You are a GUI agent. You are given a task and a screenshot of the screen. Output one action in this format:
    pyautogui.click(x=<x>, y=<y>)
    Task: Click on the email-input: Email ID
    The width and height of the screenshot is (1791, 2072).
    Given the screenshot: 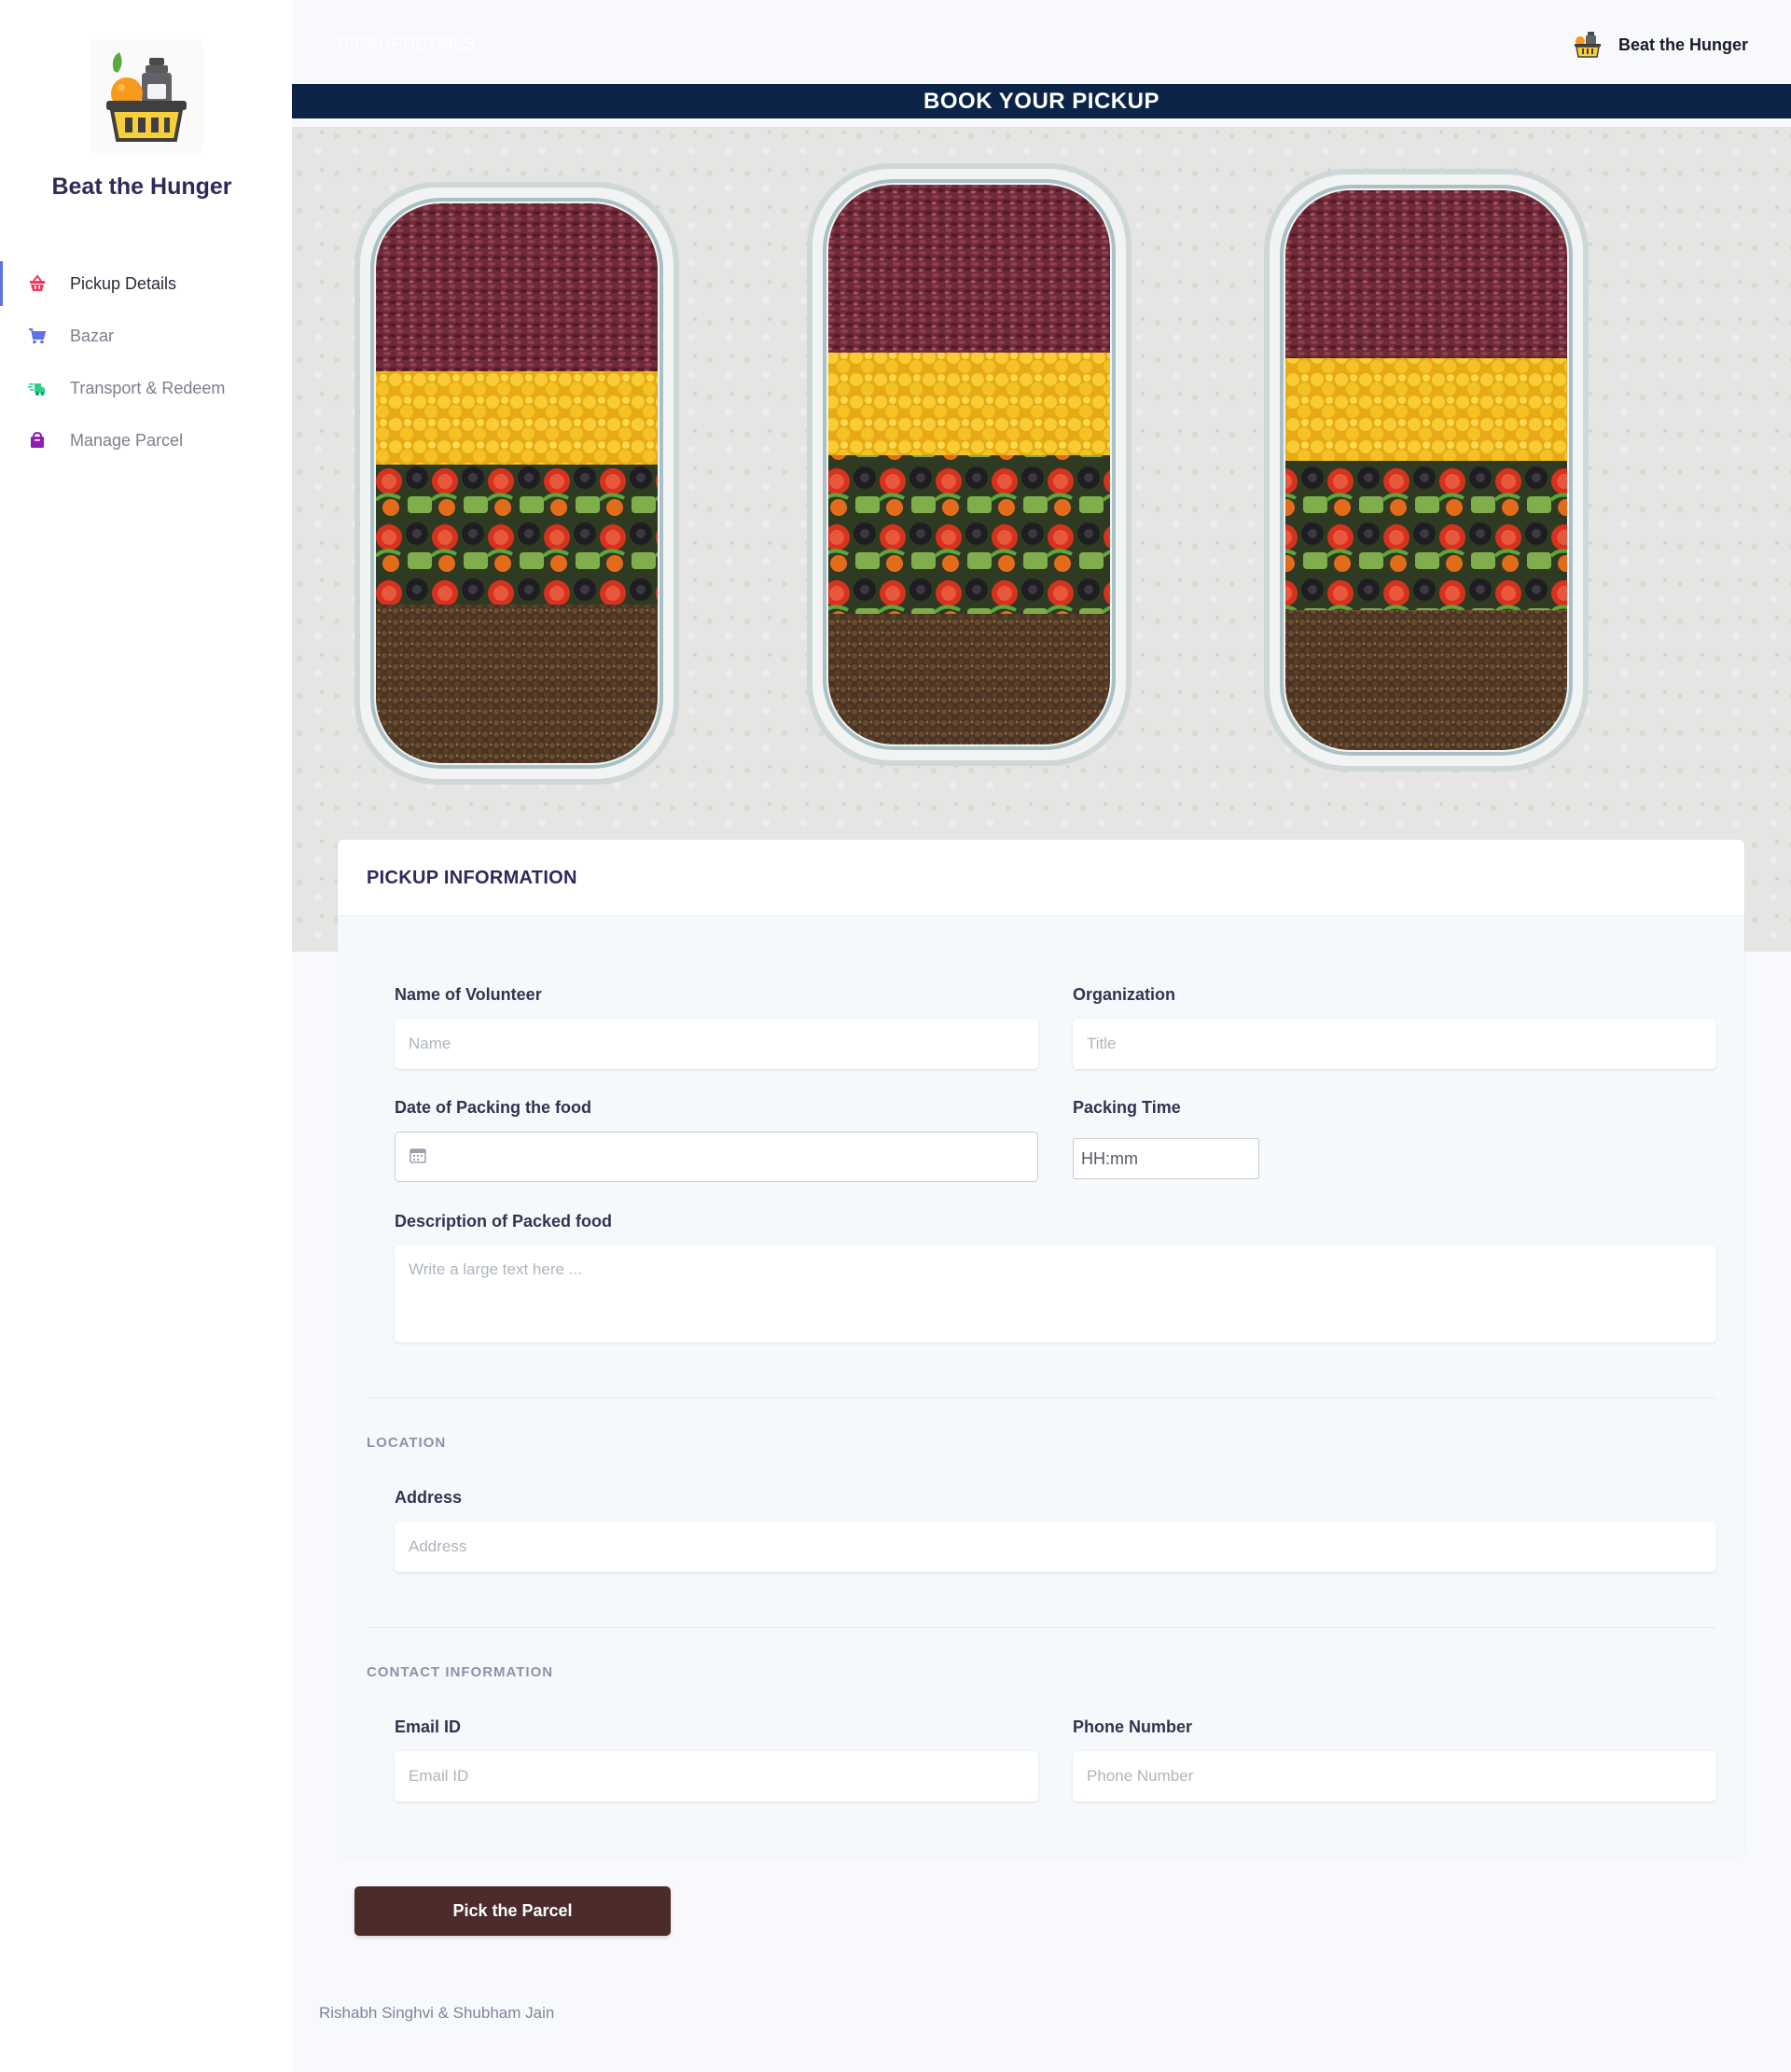 What is the action you would take?
    pyautogui.click(x=716, y=1776)
    